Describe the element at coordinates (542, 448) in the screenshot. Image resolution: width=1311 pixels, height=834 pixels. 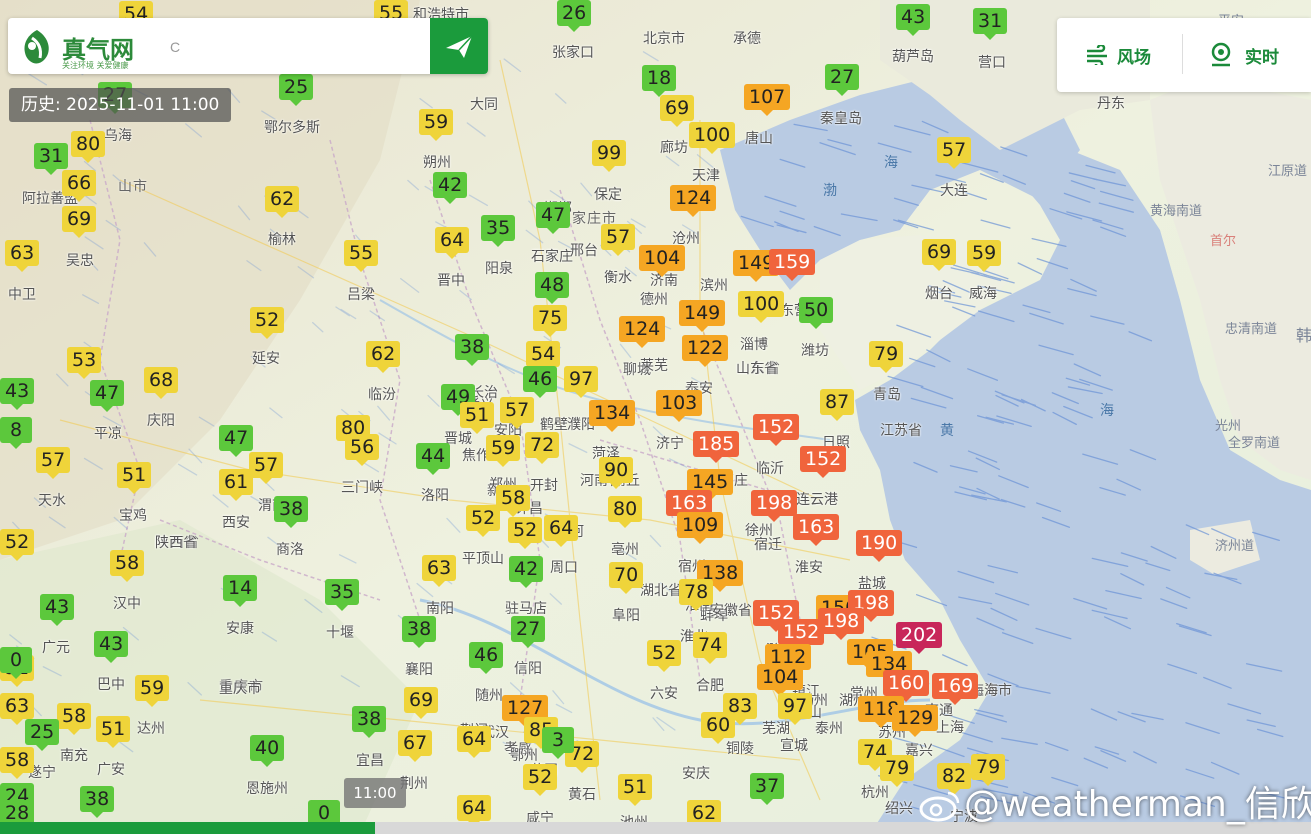
I see `aqi-station-marker: 72` at that location.